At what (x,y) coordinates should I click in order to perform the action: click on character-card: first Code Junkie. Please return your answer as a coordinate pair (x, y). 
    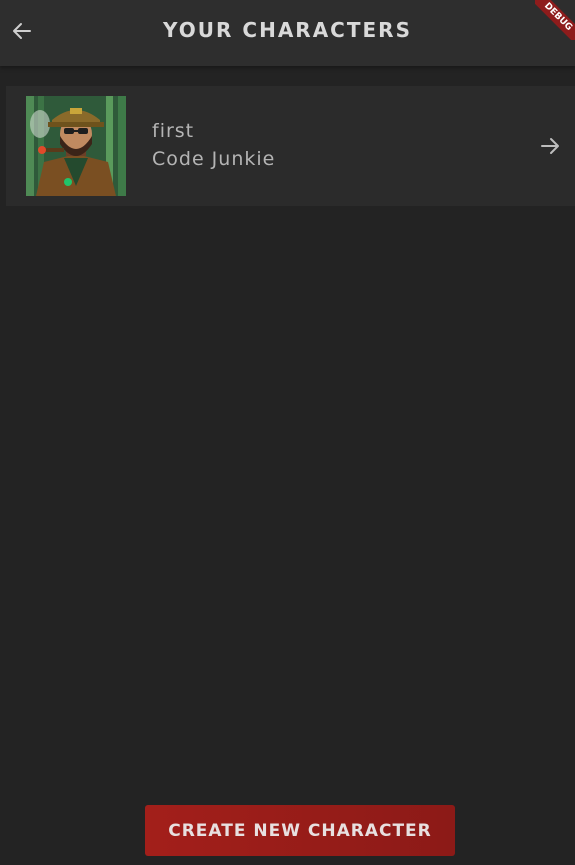
    Looking at the image, I should click on (290, 146).